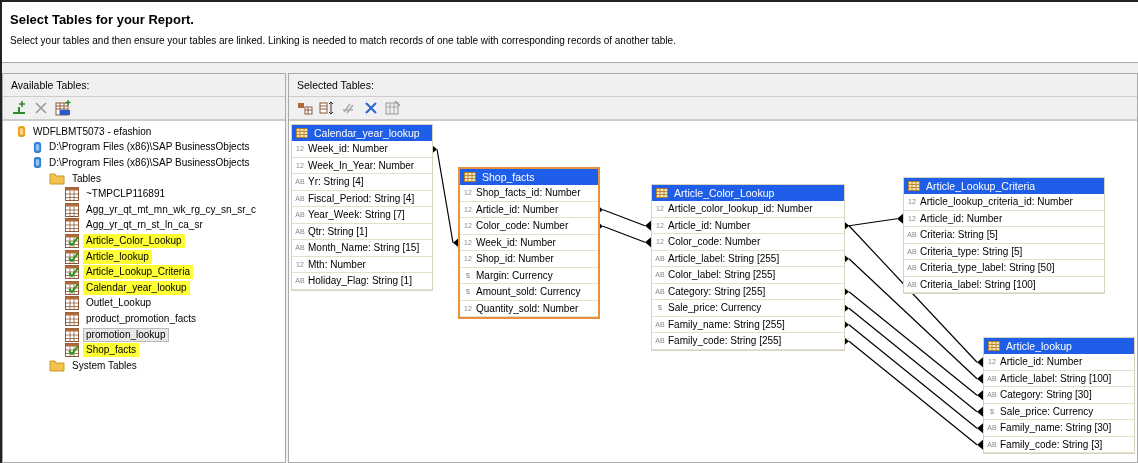  I want to click on tree-item: Article_lookup, so click(117, 256).